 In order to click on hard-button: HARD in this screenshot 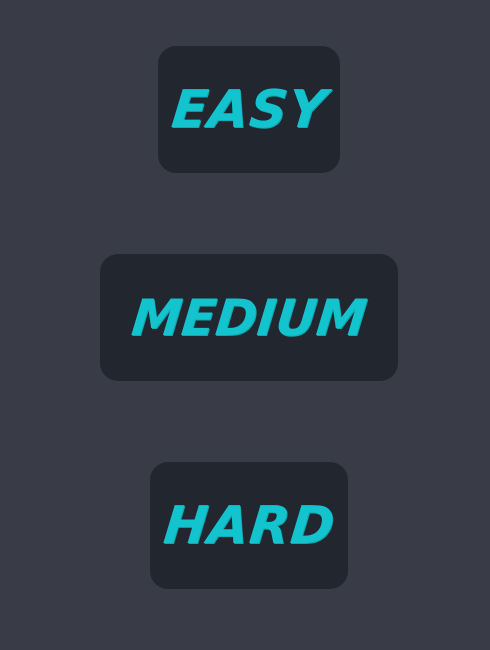, I will do `click(249, 525)`.